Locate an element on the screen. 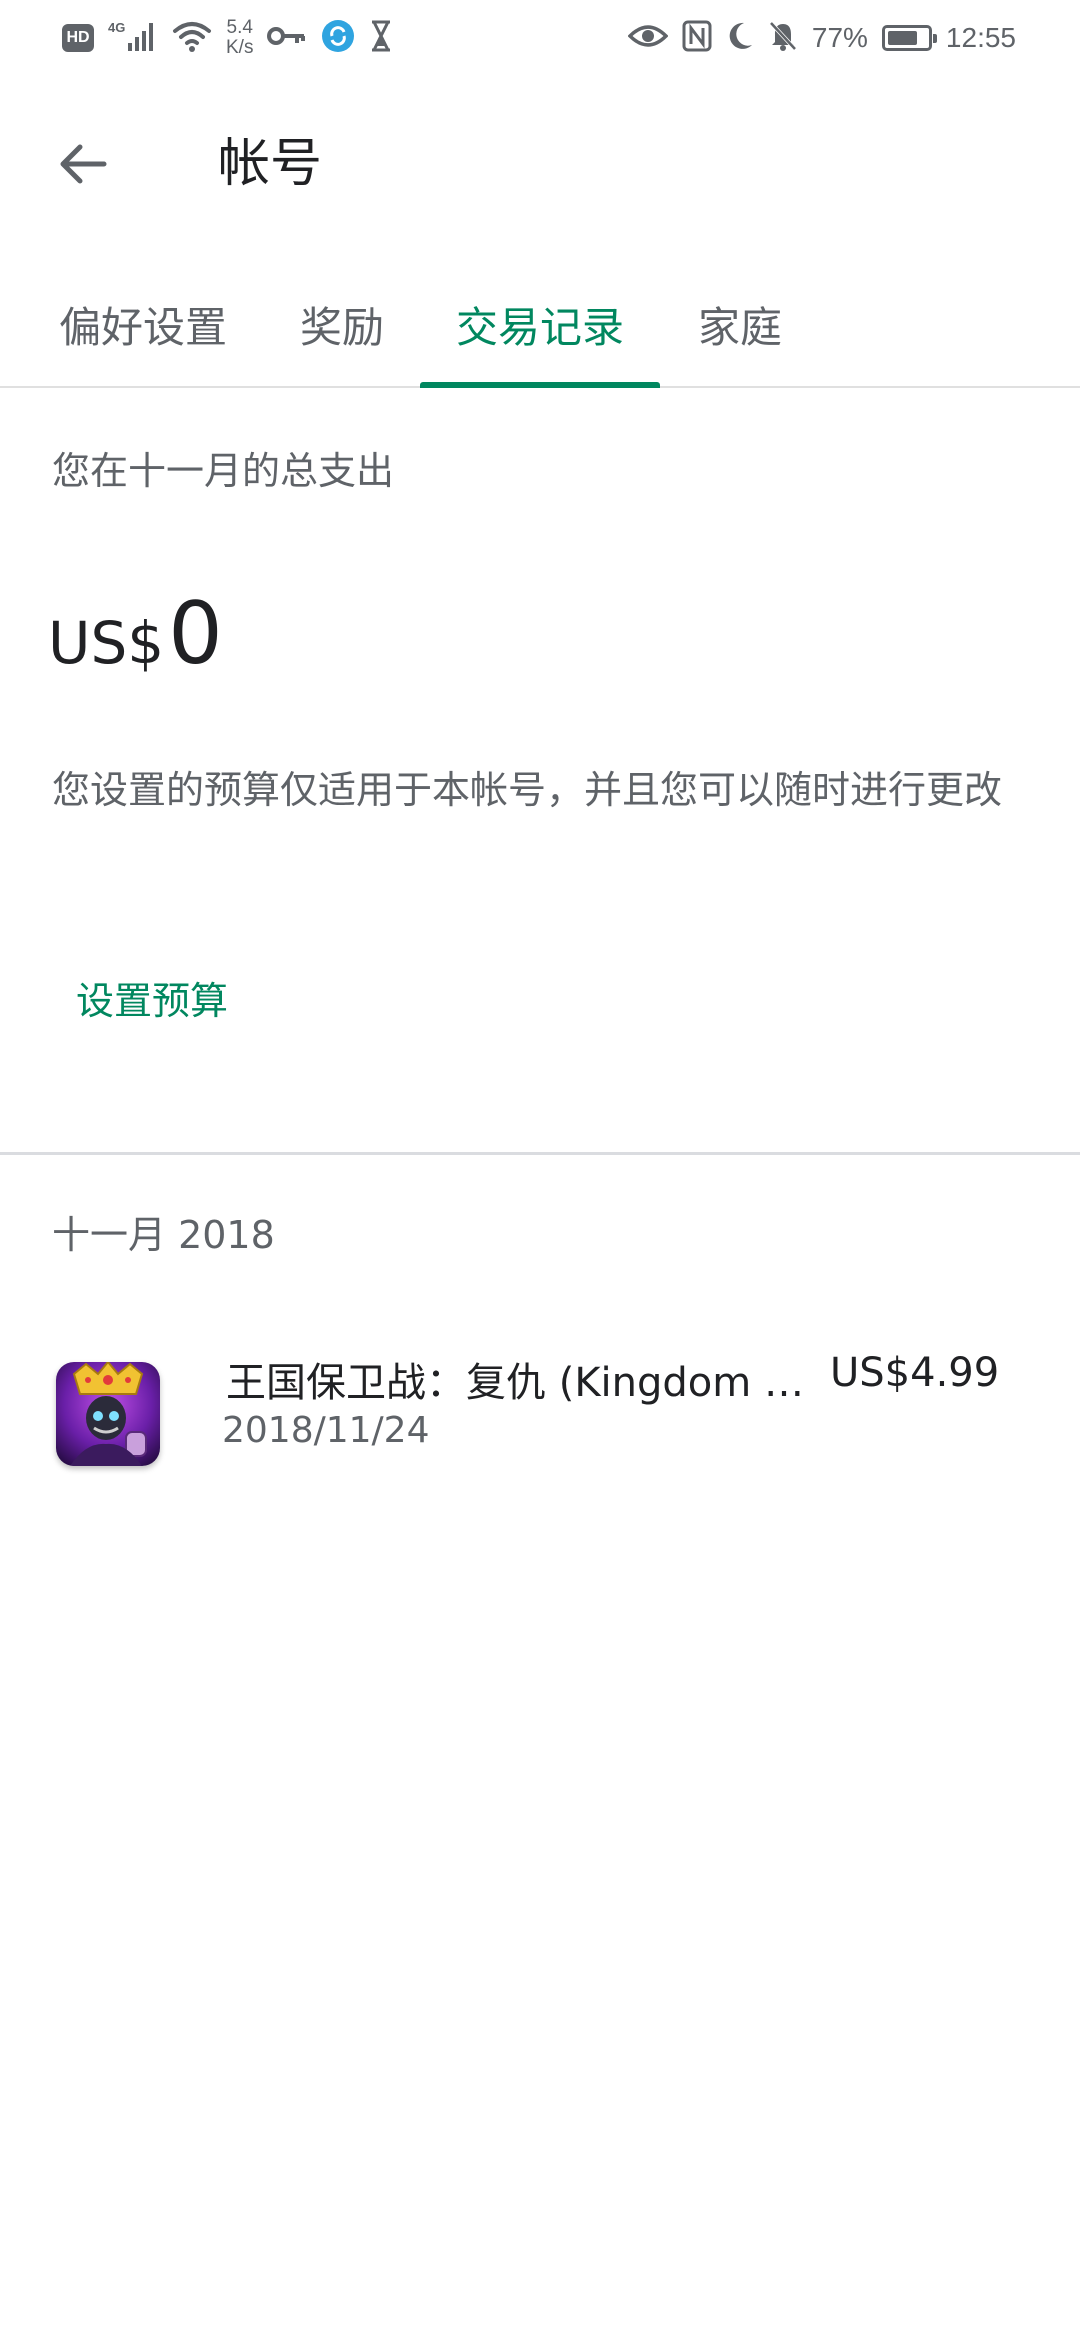  status-bar-right: 77% 12:55 is located at coordinates (821, 38).